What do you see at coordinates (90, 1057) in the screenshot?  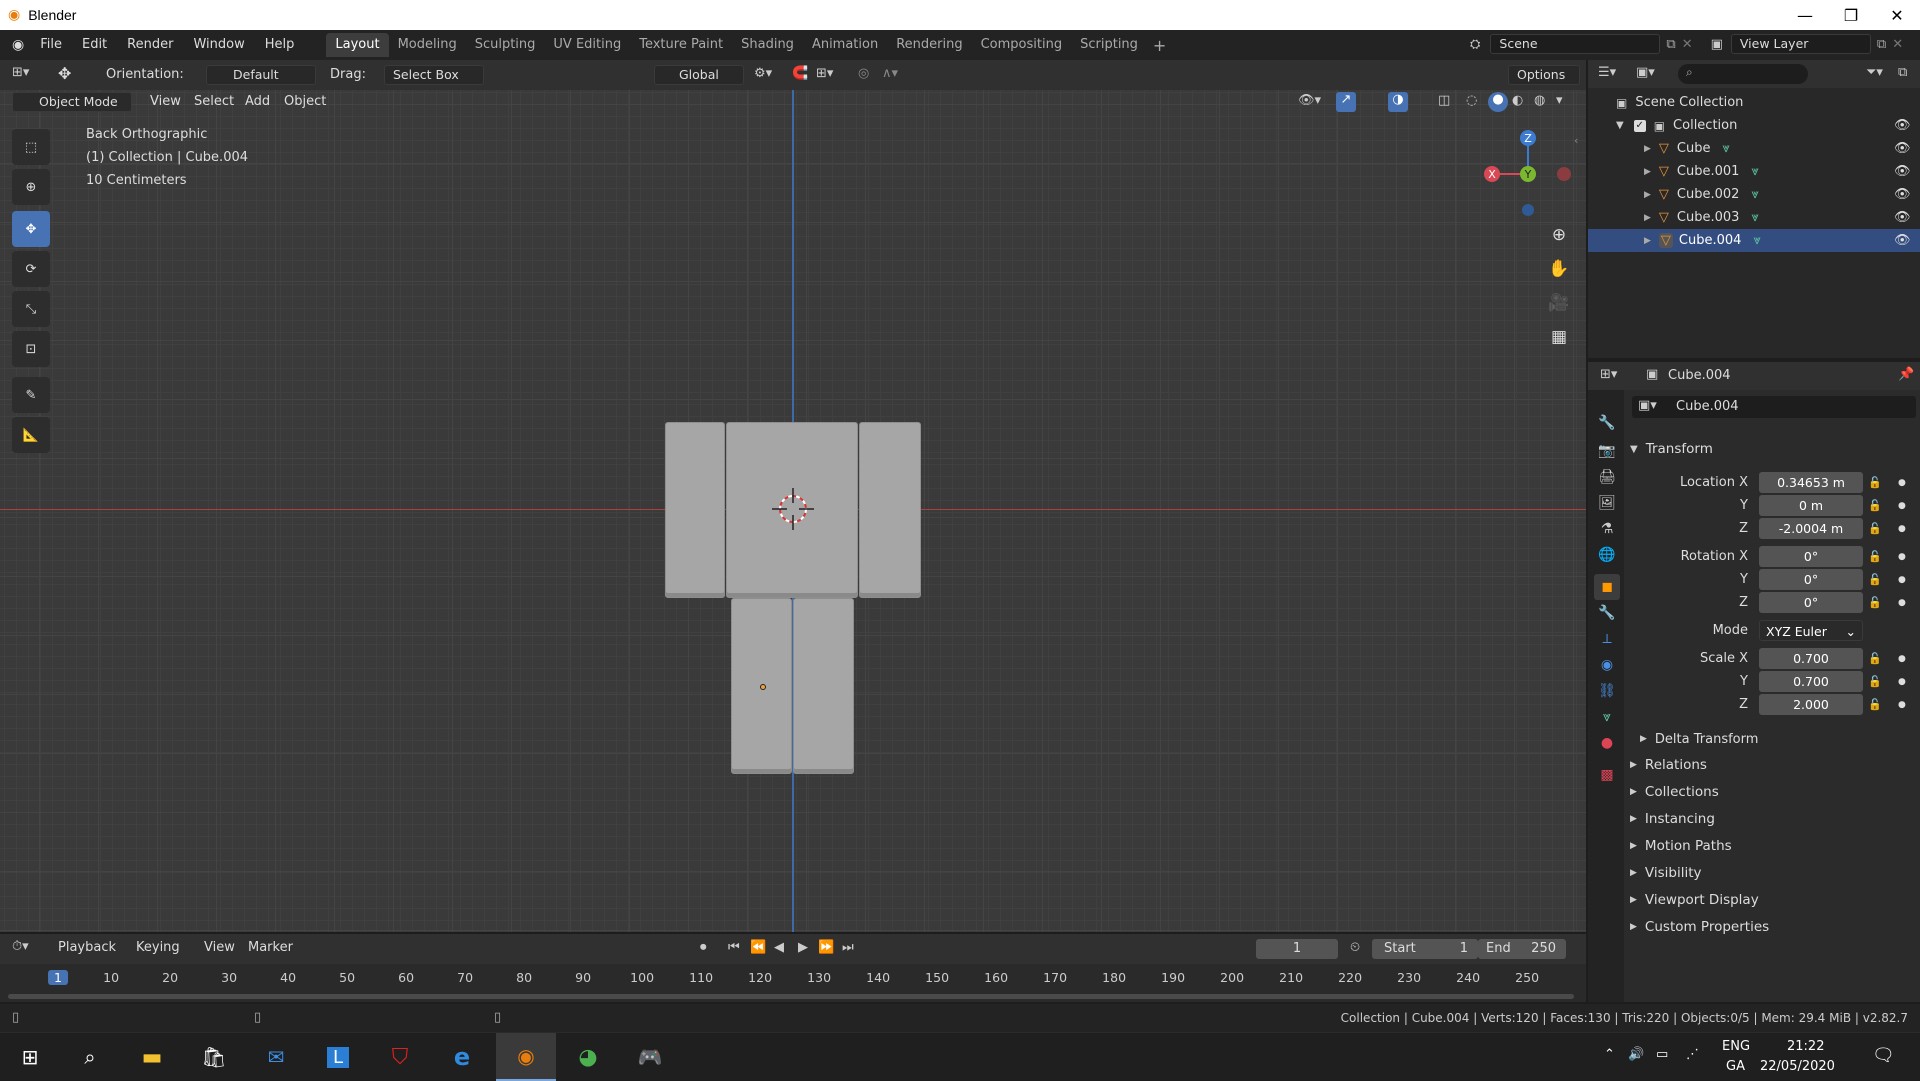 I see `taskbar-search: ⌕` at bounding box center [90, 1057].